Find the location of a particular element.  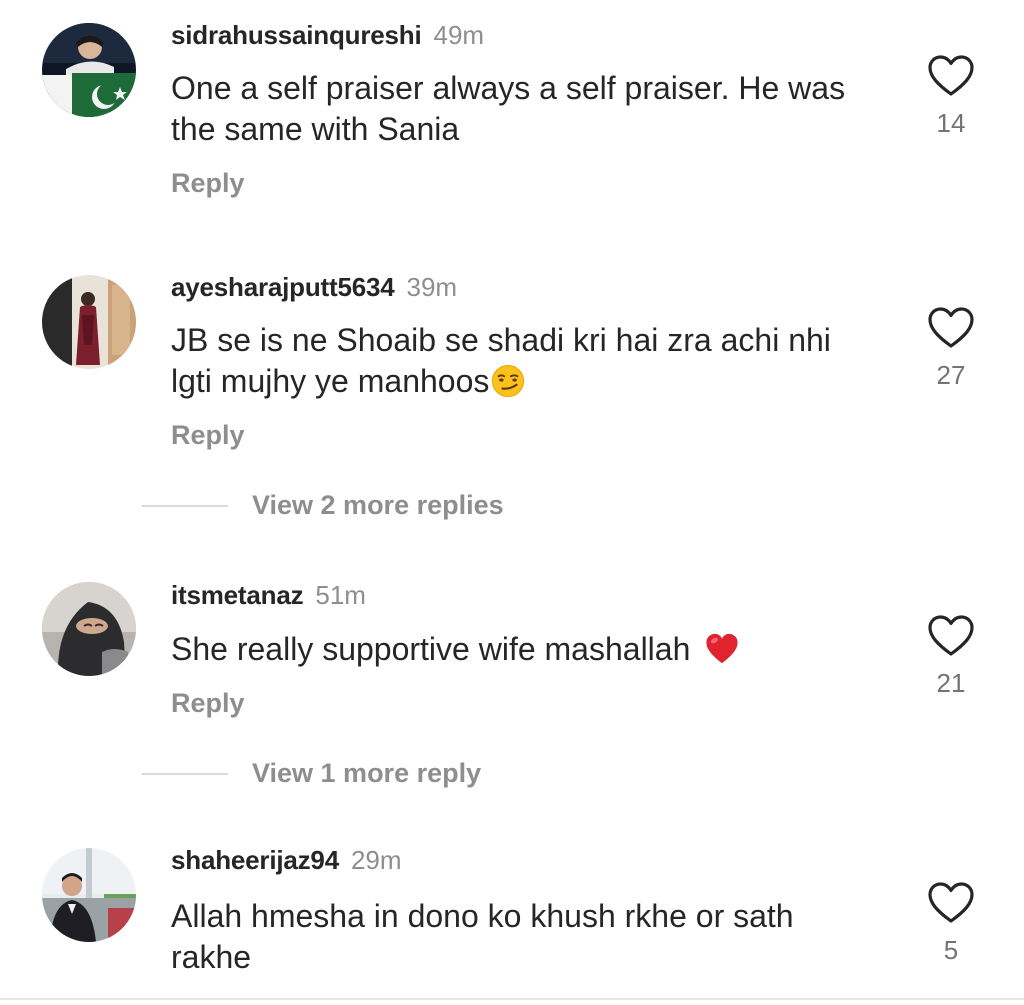

veiled-face-avatar-icon is located at coordinates (89, 629).